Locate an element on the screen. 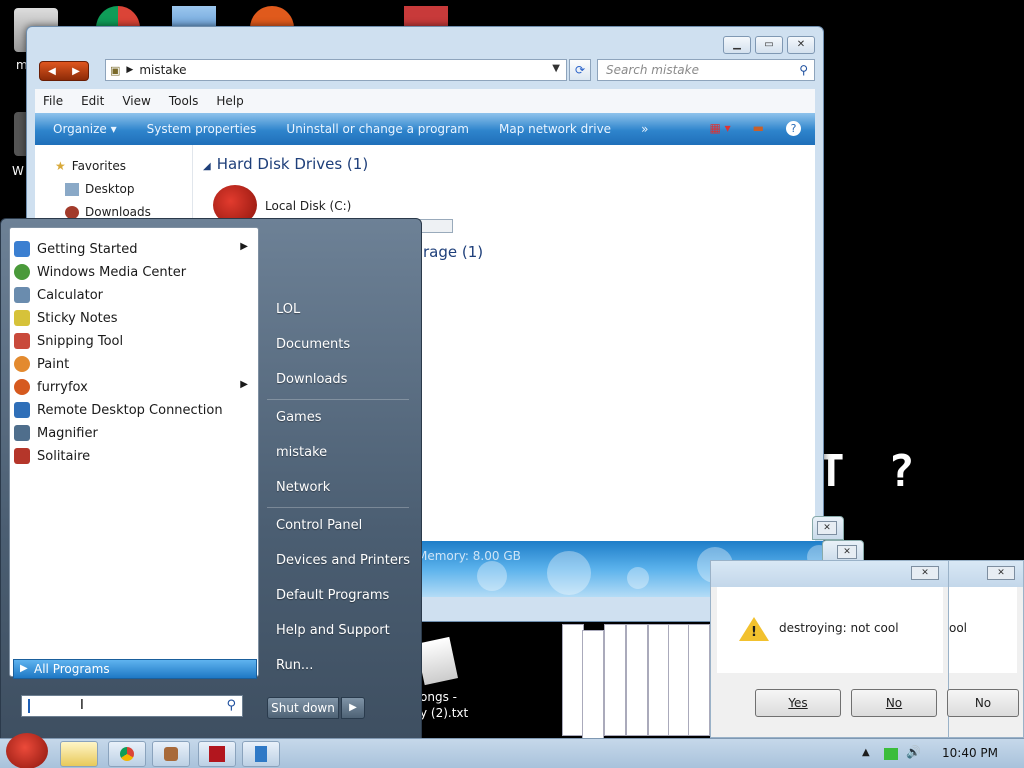 This screenshot has height=768, width=1024. refresh-button: ⟳ is located at coordinates (580, 70).